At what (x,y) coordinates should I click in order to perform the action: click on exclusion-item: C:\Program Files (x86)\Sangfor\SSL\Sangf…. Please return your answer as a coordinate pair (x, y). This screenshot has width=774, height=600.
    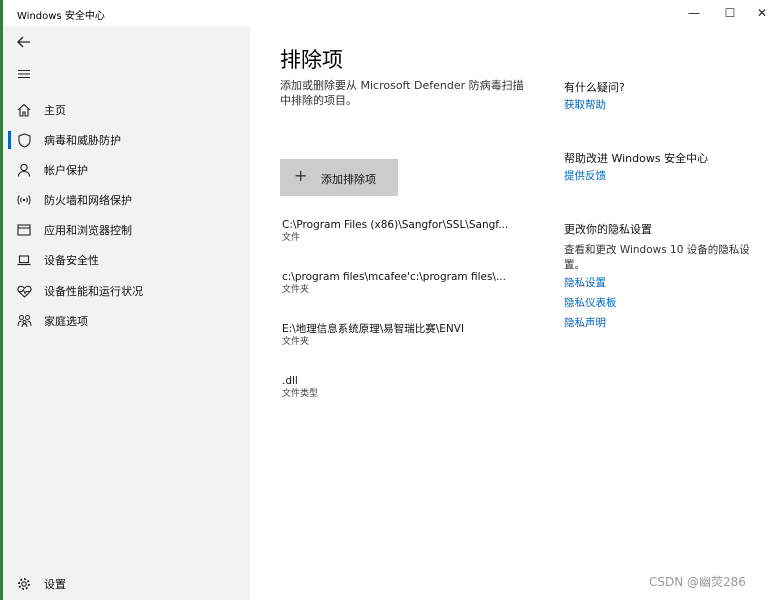
    Looking at the image, I should click on (407, 231).